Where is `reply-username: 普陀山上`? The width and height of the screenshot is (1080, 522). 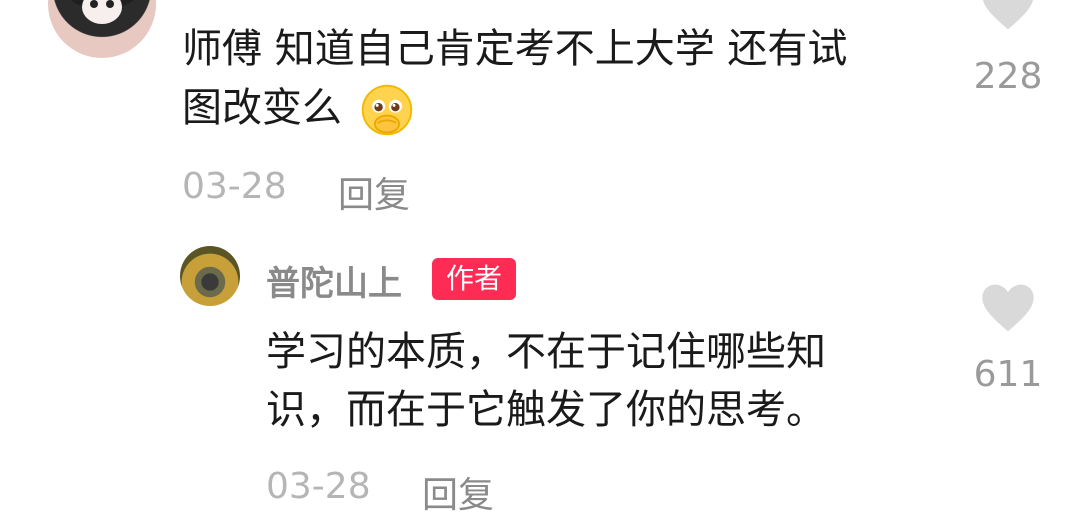 reply-username: 普陀山上 is located at coordinates (334, 280).